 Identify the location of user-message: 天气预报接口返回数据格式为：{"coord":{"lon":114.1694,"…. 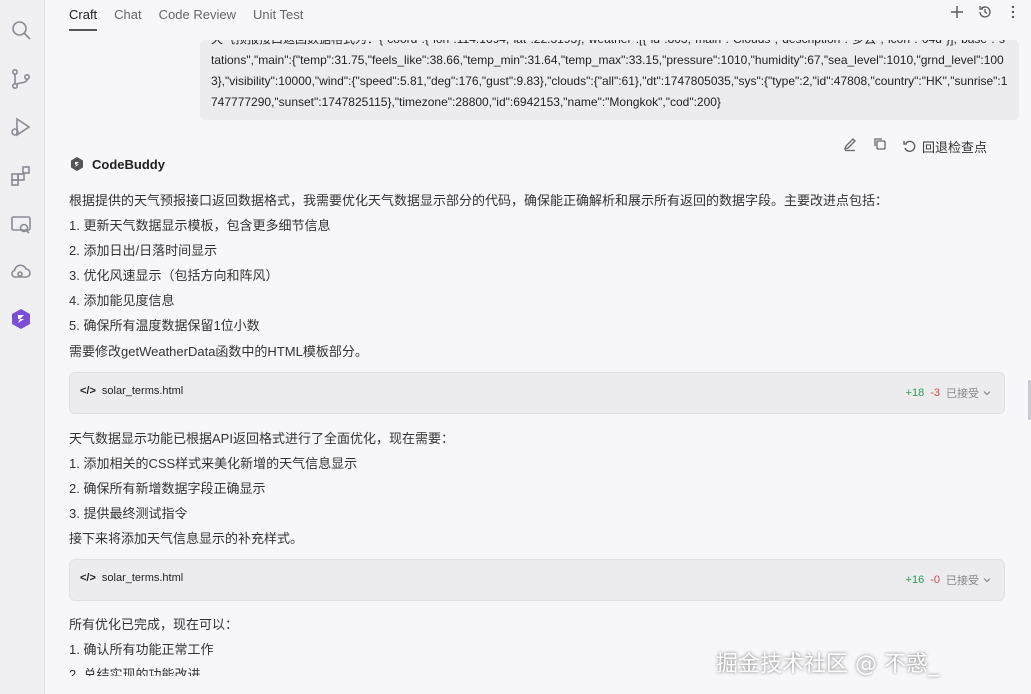
(609, 80).